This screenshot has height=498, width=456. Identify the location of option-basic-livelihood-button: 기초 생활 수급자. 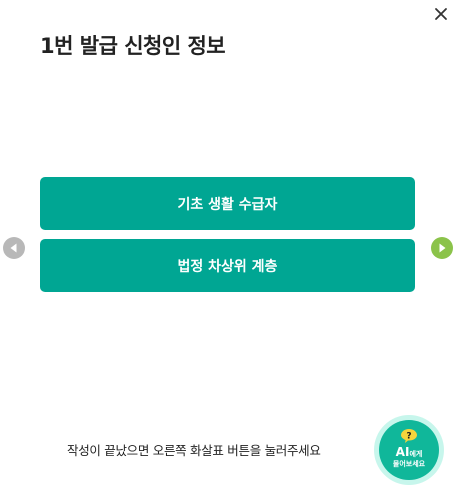
(227, 203).